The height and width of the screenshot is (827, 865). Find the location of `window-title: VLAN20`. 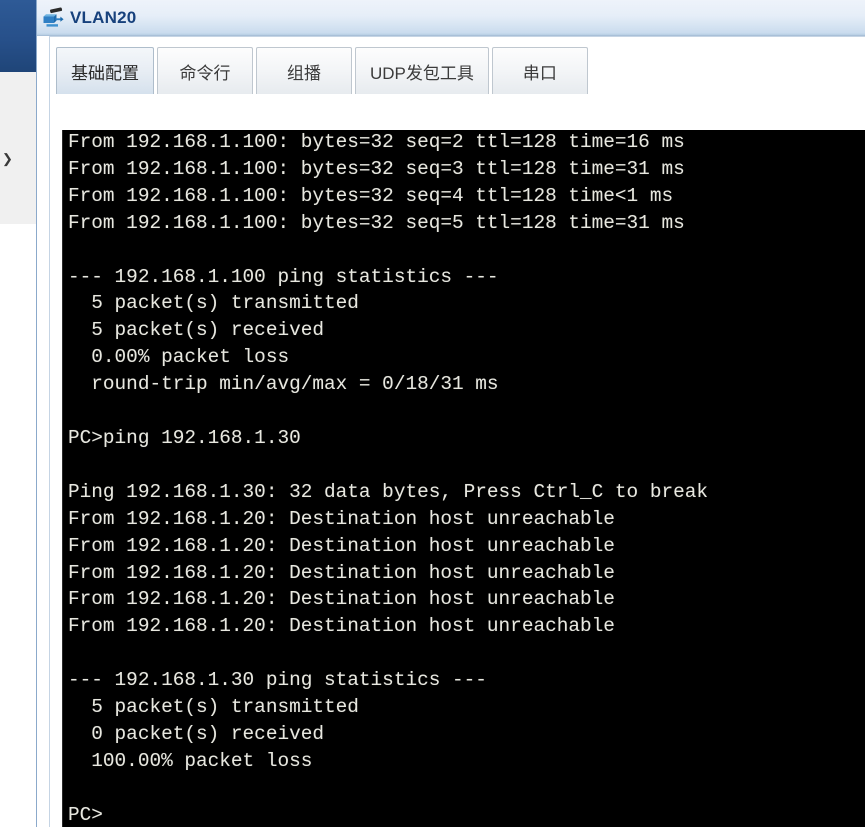

window-title: VLAN20 is located at coordinates (103, 17).